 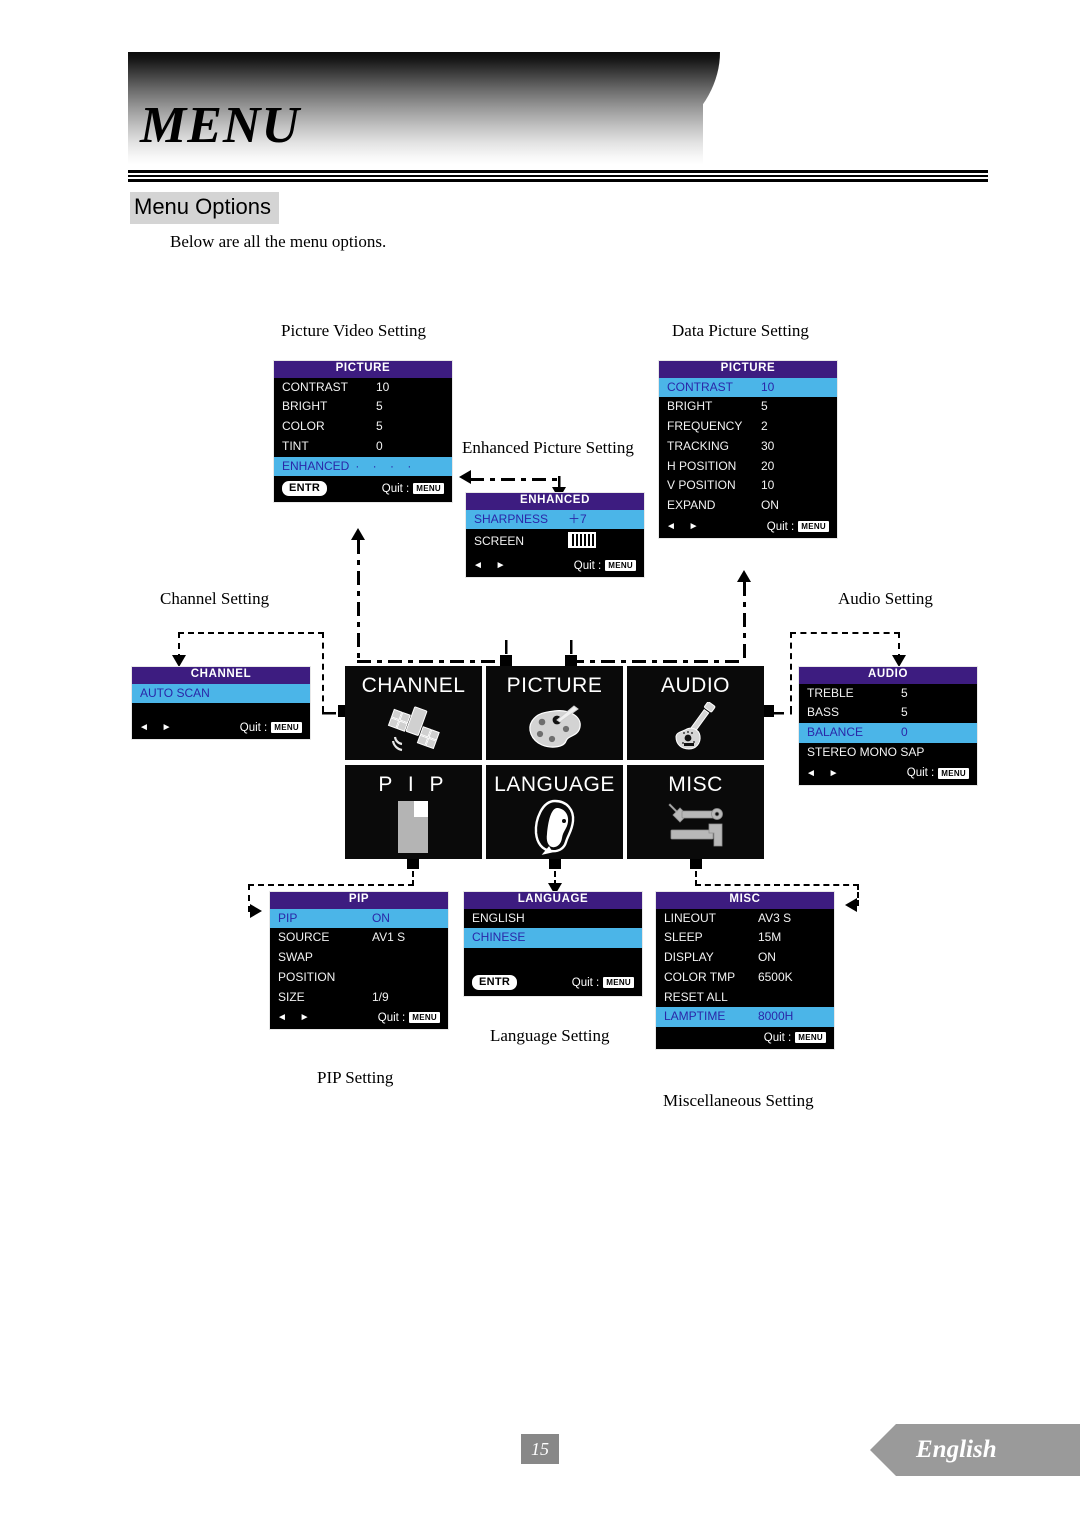 What do you see at coordinates (691, 505) in the screenshot?
I see `row-label: EXPAND` at bounding box center [691, 505].